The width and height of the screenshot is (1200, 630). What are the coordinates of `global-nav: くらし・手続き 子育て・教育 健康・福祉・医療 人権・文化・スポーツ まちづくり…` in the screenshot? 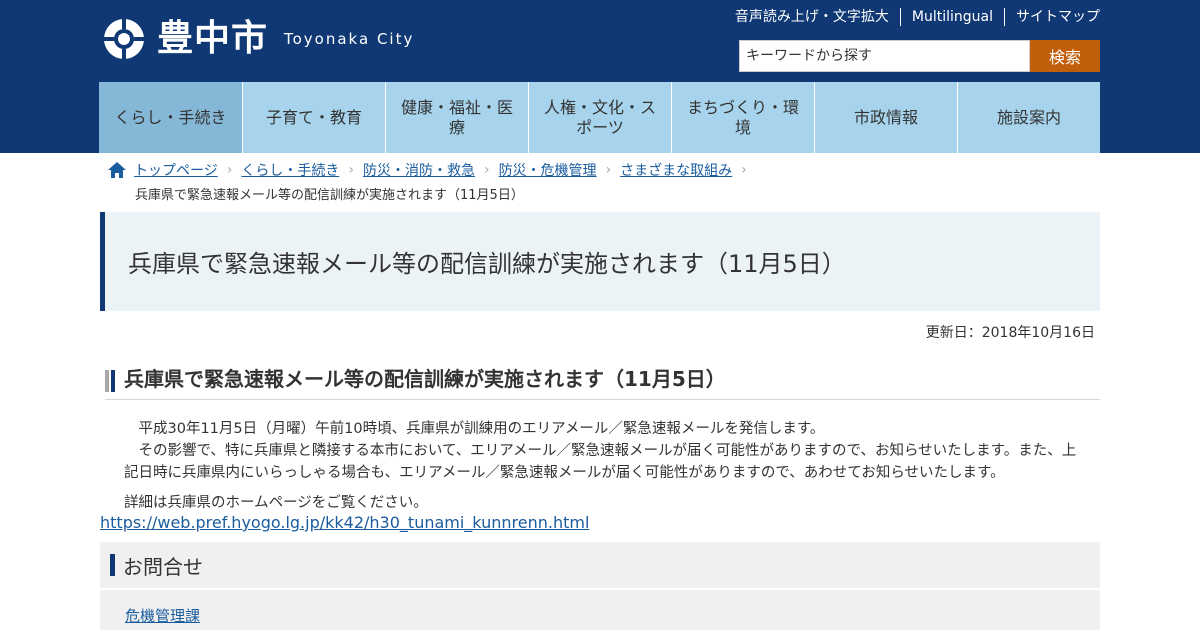 It's located at (600, 117).